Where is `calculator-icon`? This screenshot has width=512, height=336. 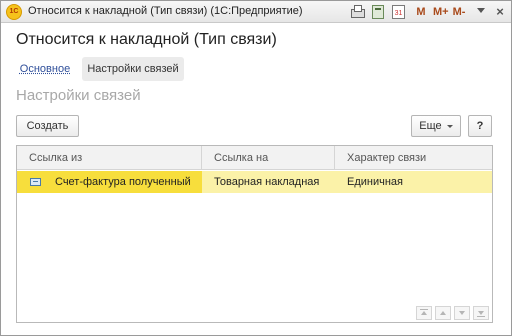 calculator-icon is located at coordinates (378, 12).